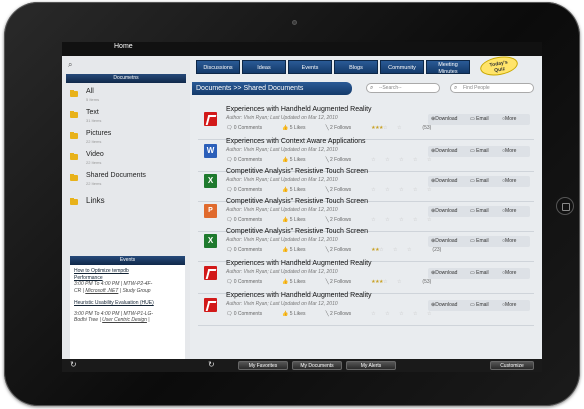 The width and height of the screenshot is (584, 409). What do you see at coordinates (396, 250) in the screenshot?
I see `rating-stars: ★★☆ ☆ ☆` at bounding box center [396, 250].